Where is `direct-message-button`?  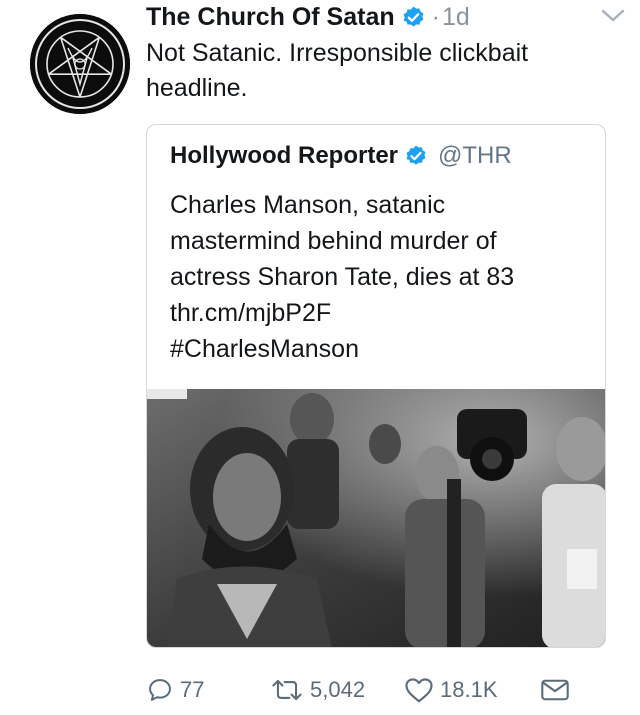 direct-message-button is located at coordinates (555, 690).